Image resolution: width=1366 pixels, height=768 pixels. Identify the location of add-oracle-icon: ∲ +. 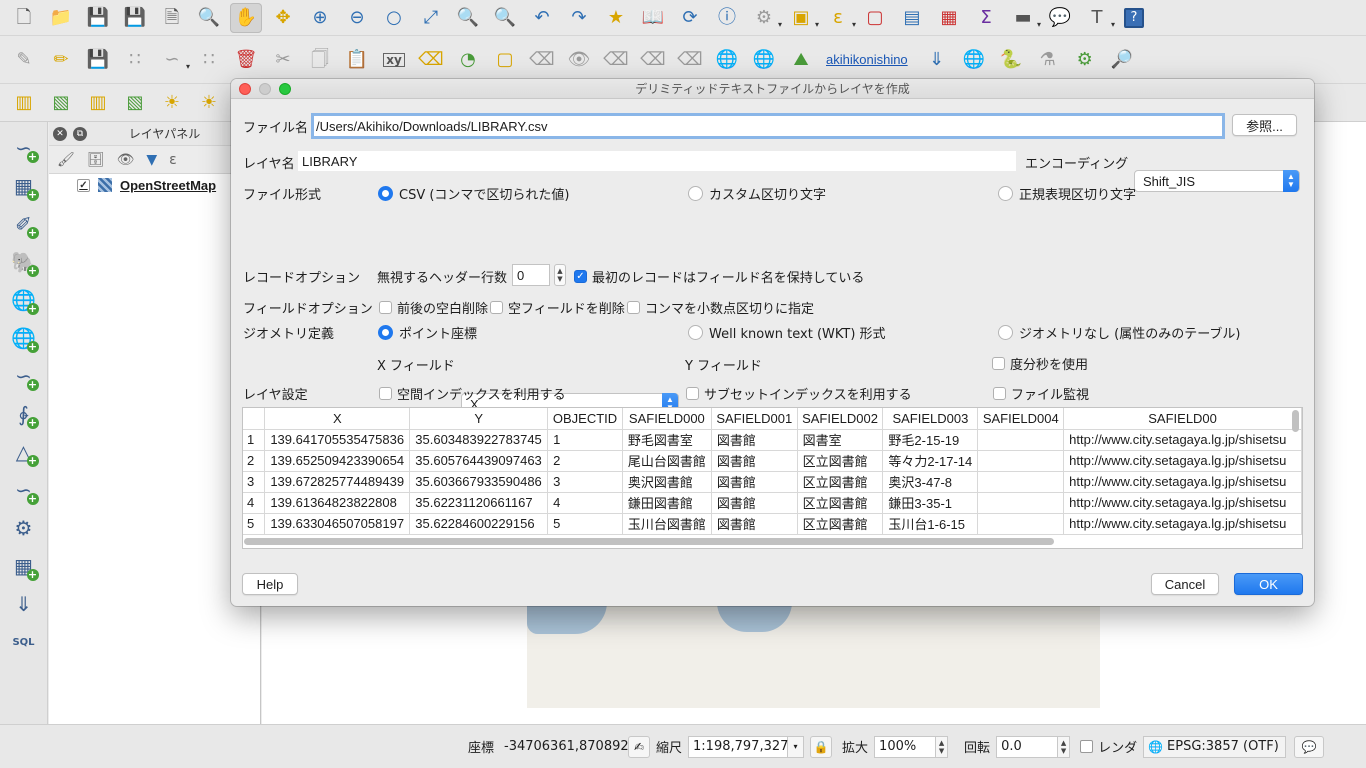
(24, 414).